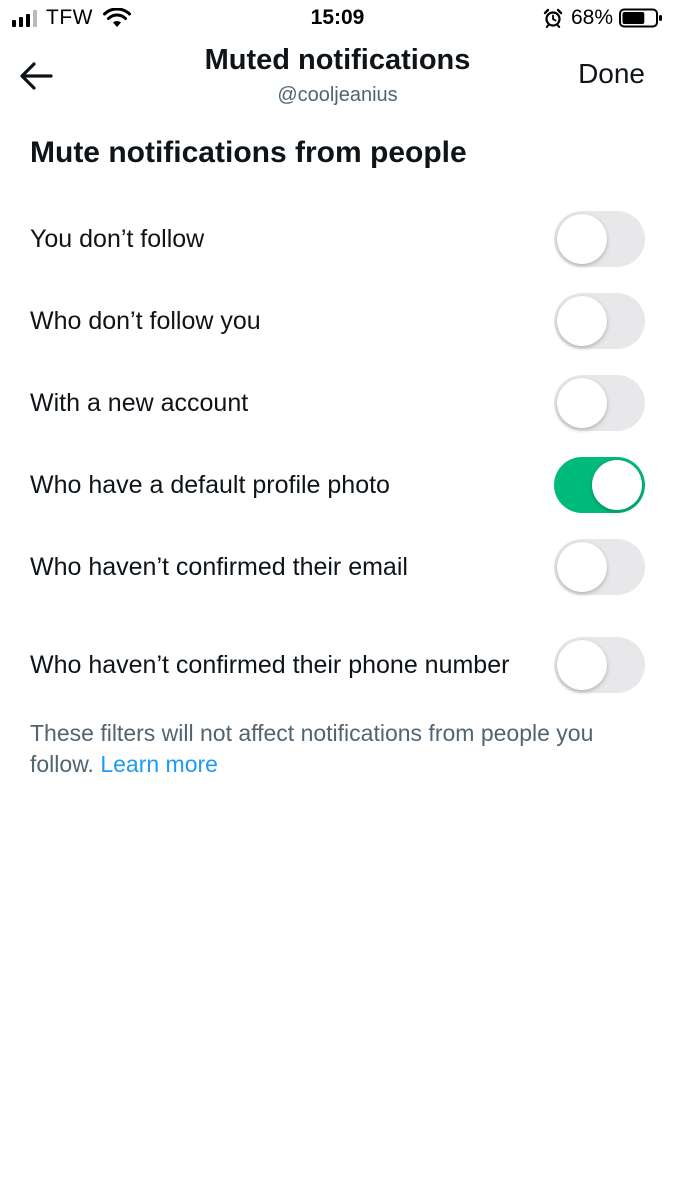 The image size is (675, 1200). What do you see at coordinates (337, 321) in the screenshot?
I see `setting-row-who-dont-follow-you: Who don’t follow you` at bounding box center [337, 321].